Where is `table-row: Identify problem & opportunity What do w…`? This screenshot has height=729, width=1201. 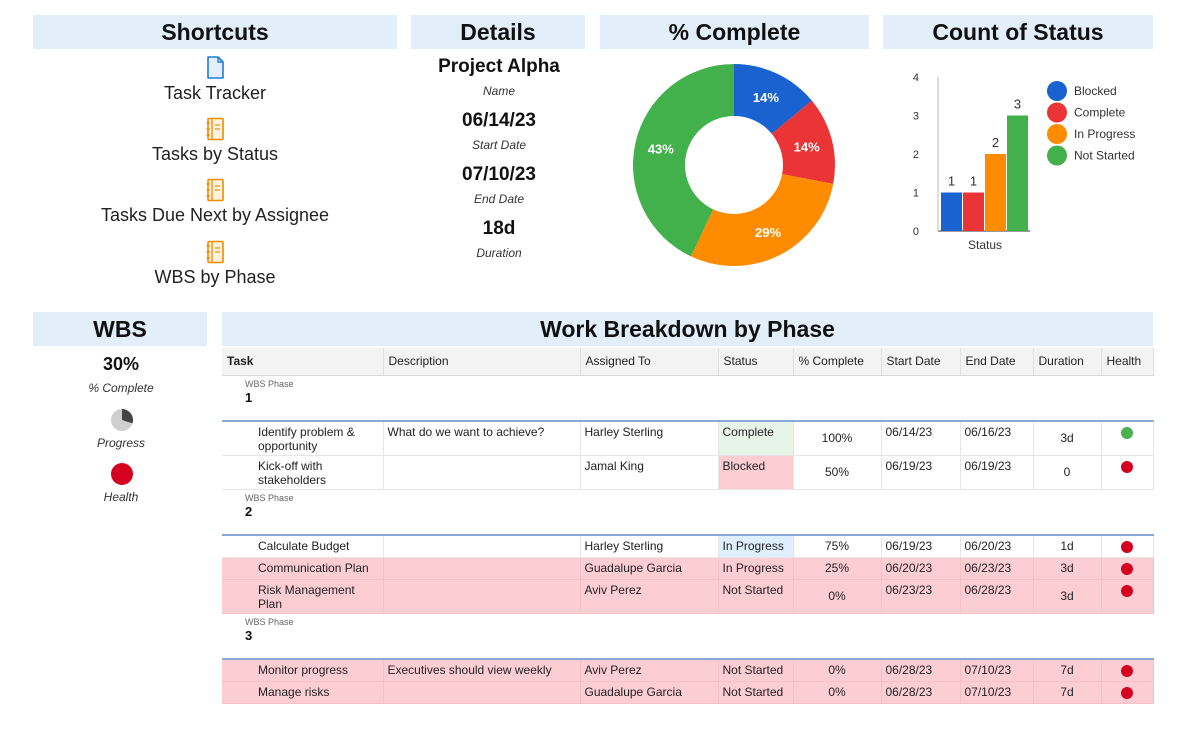 table-row: Identify problem & opportunity What do w… is located at coordinates (688, 438).